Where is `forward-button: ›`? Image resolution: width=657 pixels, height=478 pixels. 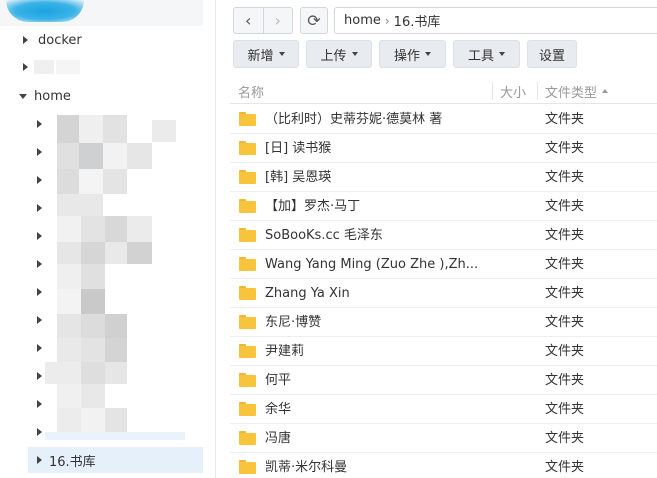 forward-button: › is located at coordinates (277, 20).